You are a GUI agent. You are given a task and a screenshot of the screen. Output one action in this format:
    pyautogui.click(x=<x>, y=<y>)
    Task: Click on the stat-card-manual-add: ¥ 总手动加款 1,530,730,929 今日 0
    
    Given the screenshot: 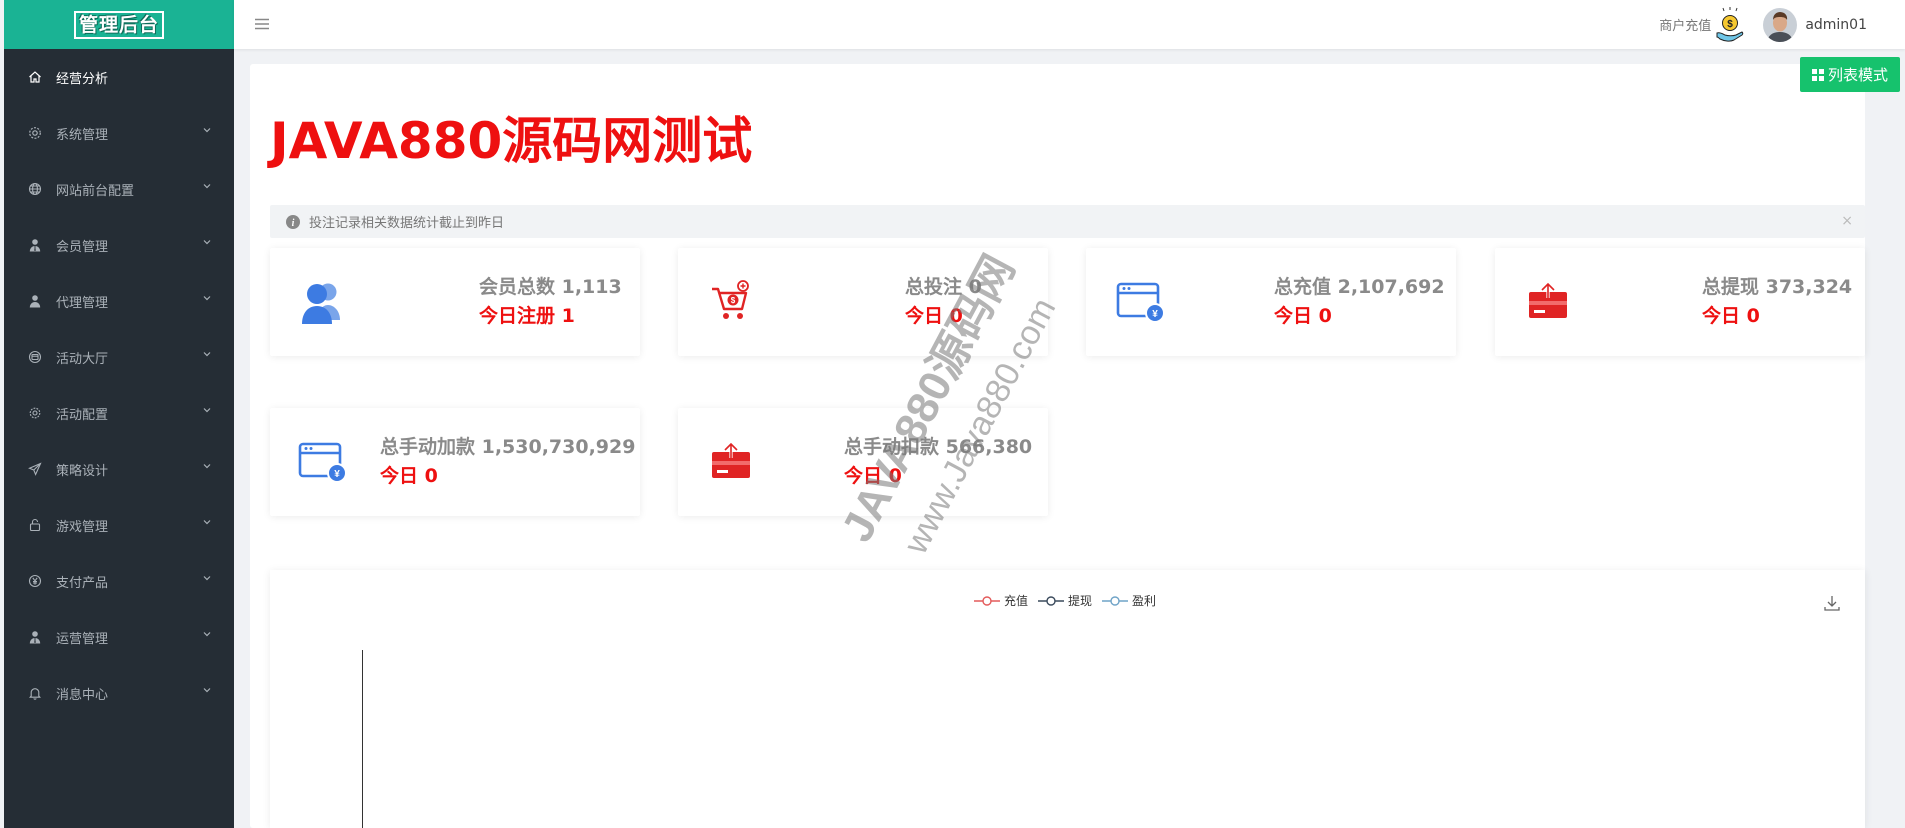 What is the action you would take?
    pyautogui.click(x=455, y=462)
    